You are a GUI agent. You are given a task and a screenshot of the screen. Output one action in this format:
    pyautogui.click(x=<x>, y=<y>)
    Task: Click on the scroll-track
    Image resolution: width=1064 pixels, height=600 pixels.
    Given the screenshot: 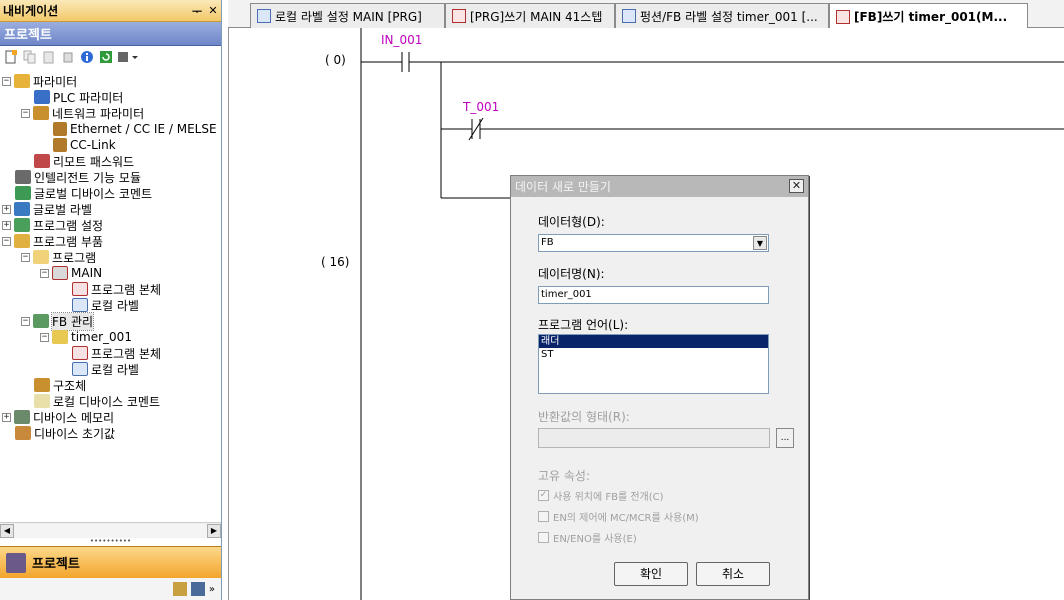 What is the action you would take?
    pyautogui.click(x=110, y=530)
    